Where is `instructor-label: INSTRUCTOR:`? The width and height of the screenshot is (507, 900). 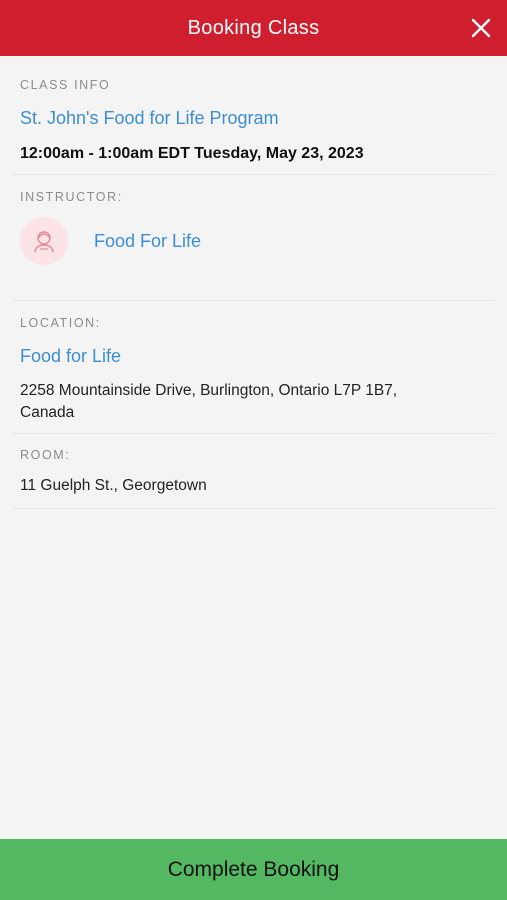
instructor-label: INSTRUCTOR: is located at coordinates (71, 197).